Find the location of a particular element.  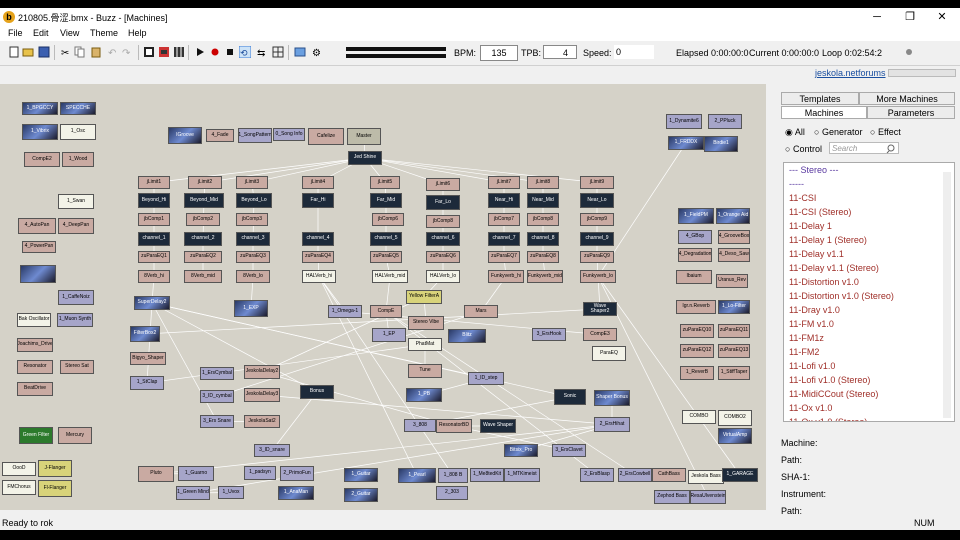

machine-node: zuParaEQ12 is located at coordinates (697, 351).